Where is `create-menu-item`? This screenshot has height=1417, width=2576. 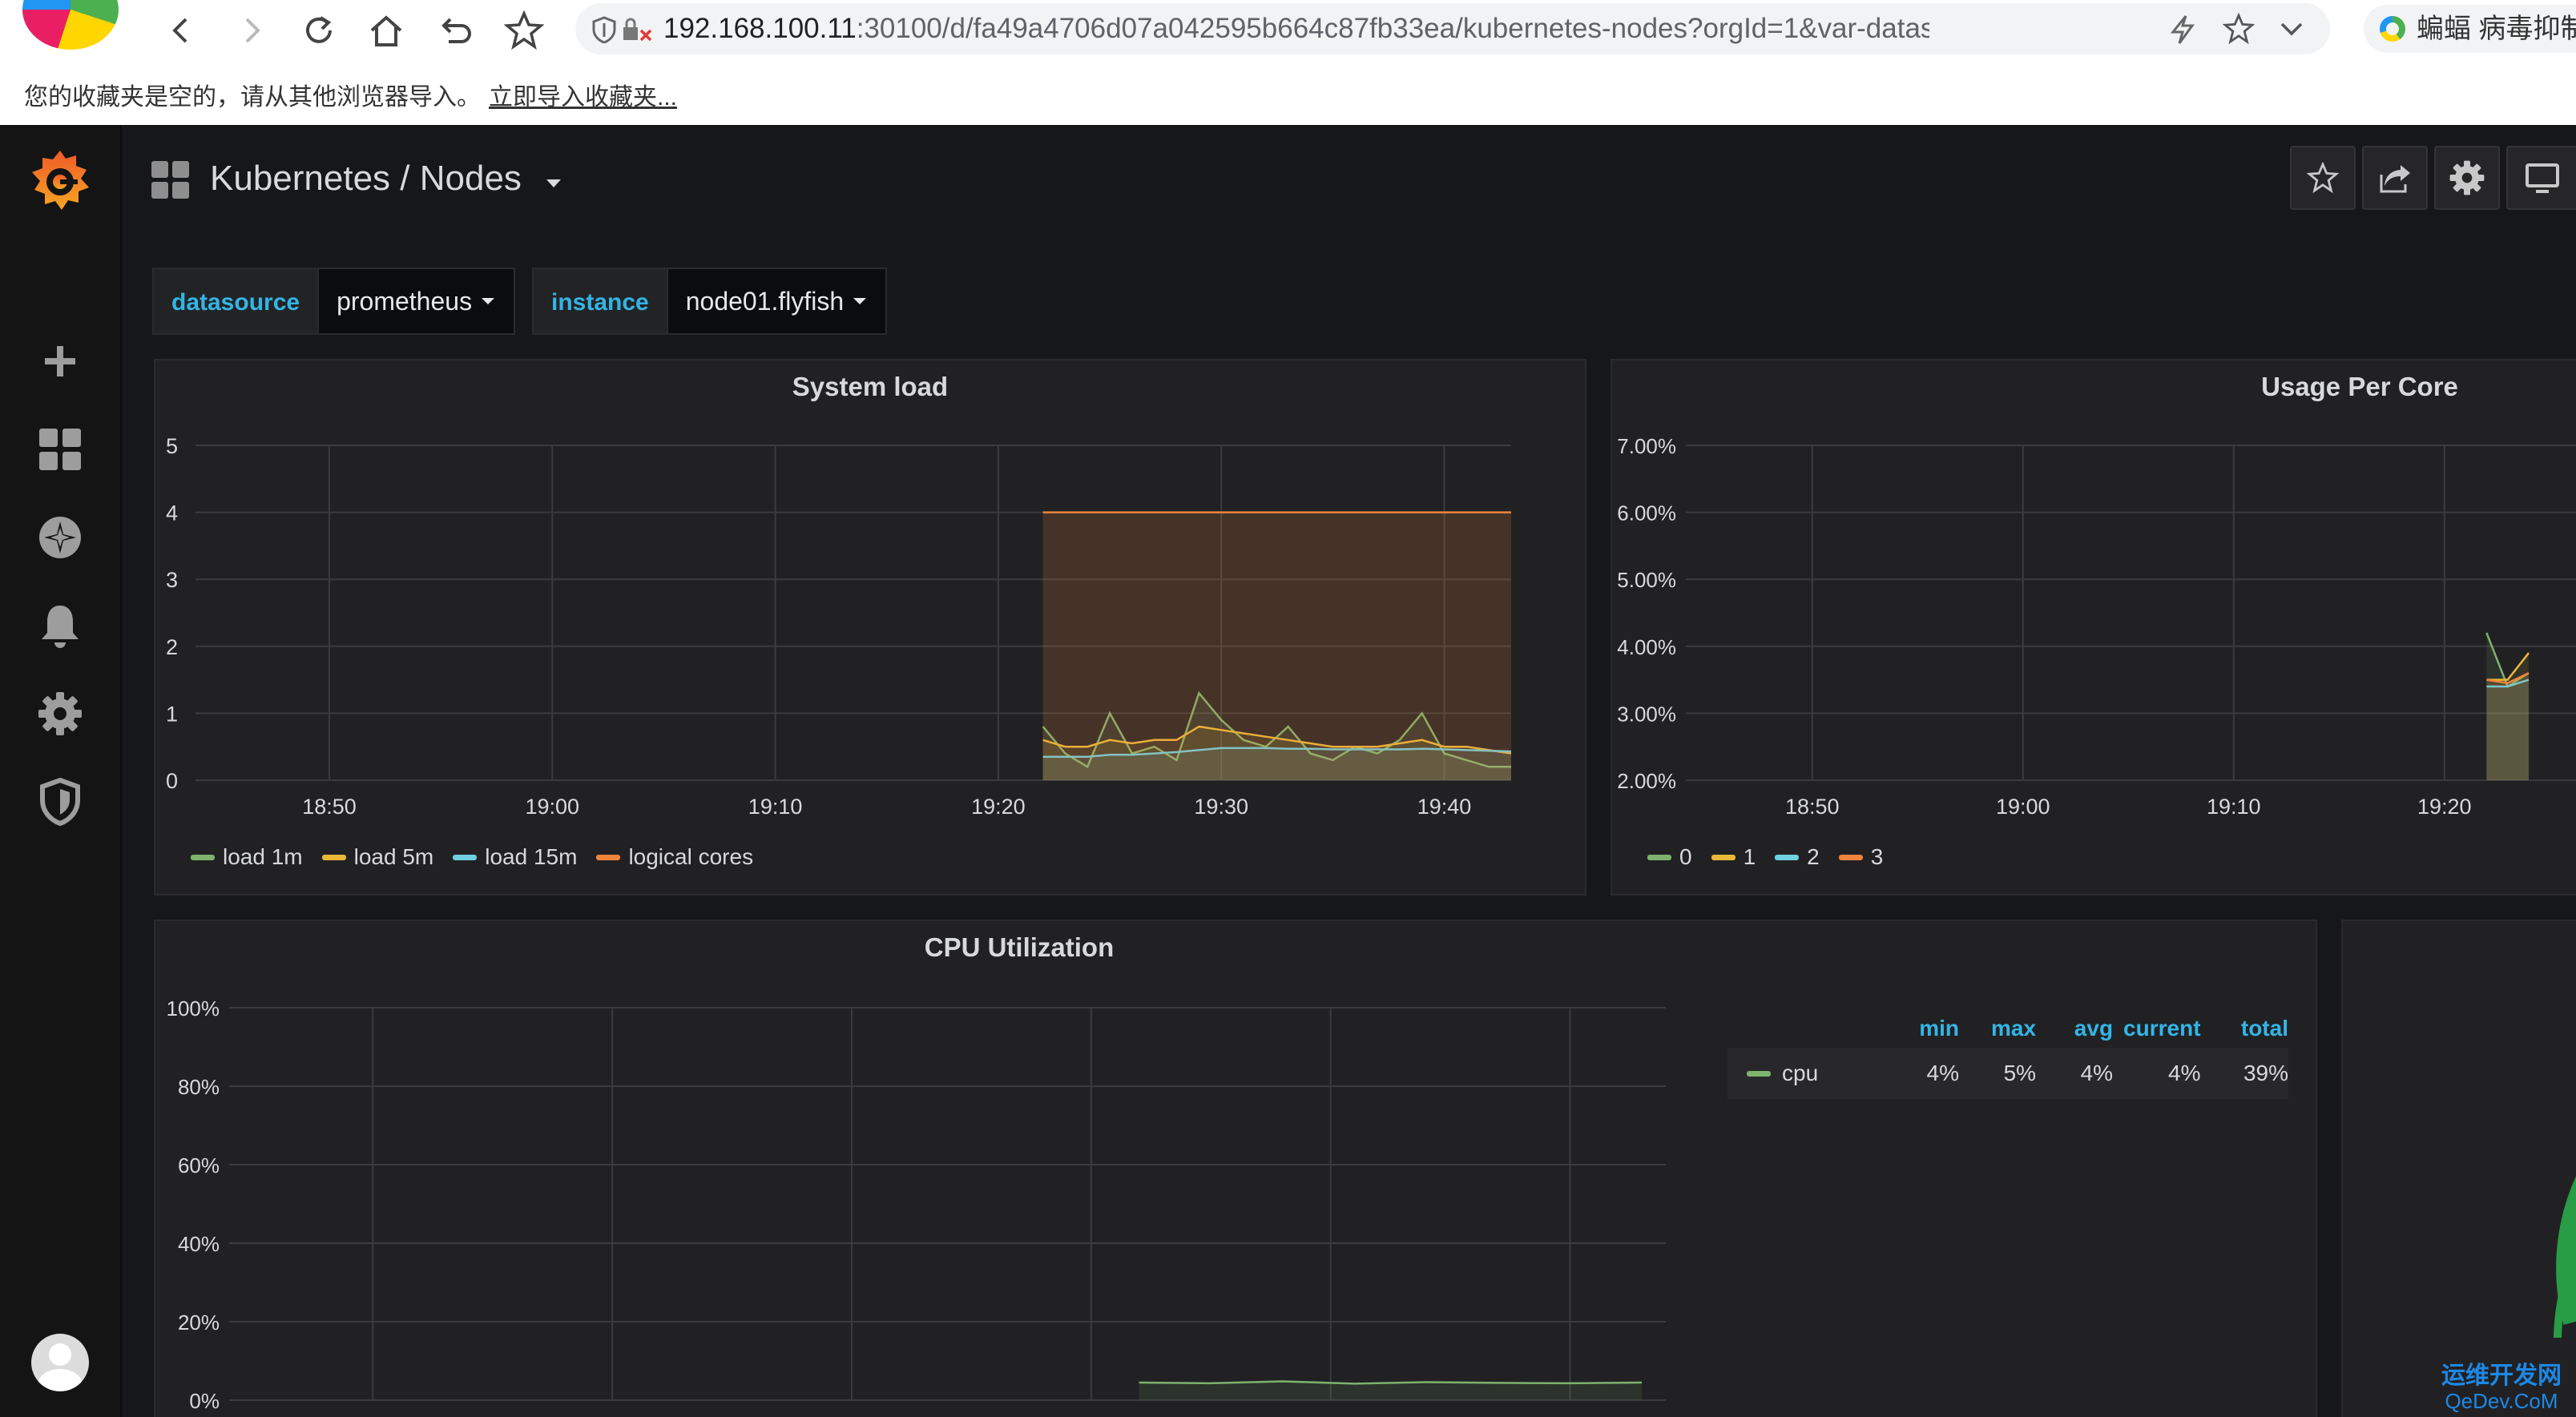 create-menu-item is located at coordinates (60, 361).